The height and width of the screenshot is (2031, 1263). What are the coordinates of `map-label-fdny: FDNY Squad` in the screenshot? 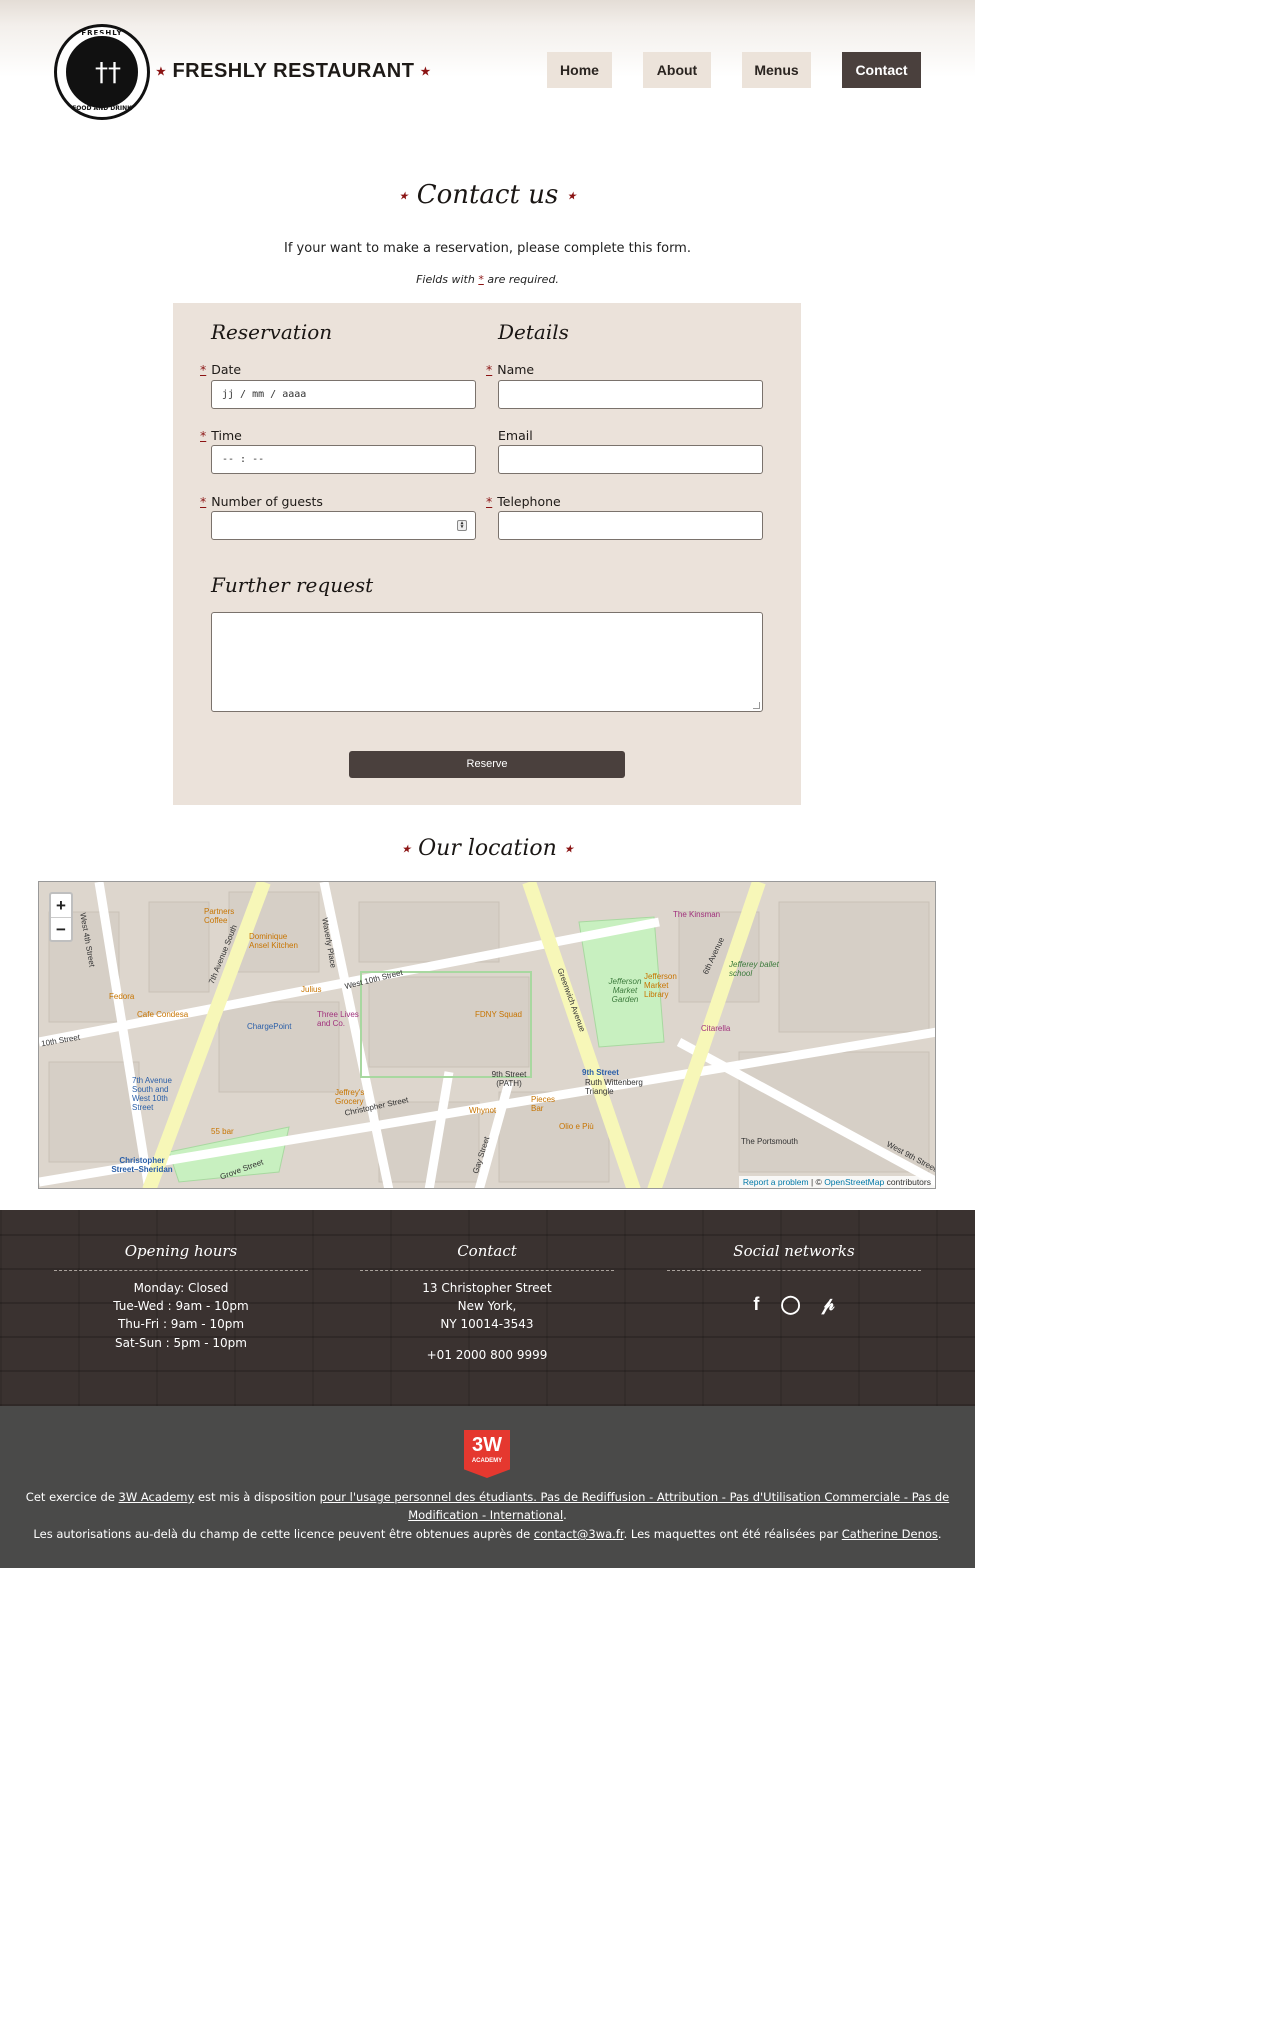 It's located at (498, 1014).